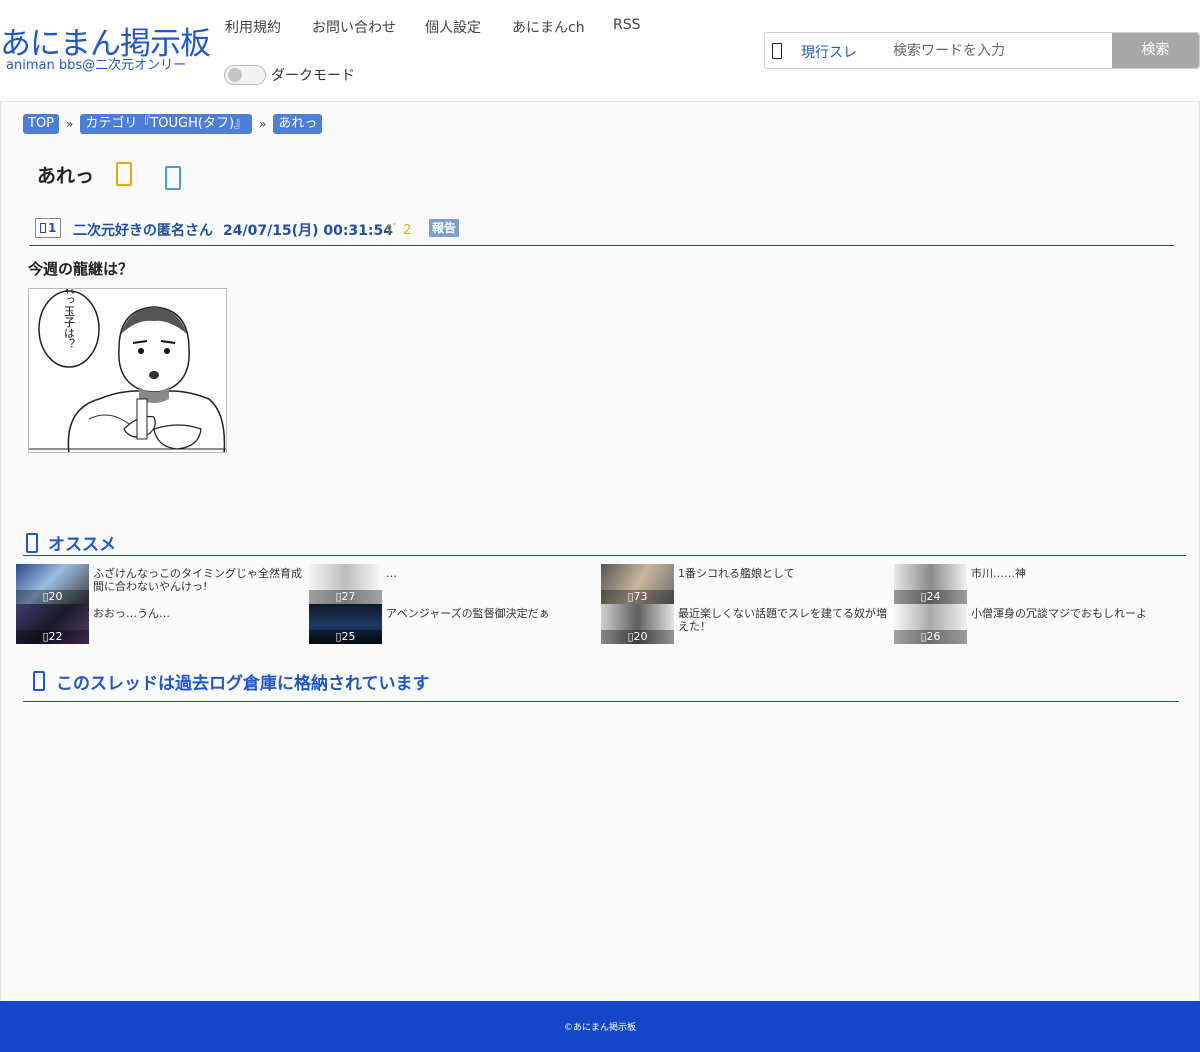 The height and width of the screenshot is (1052, 1200). Describe the element at coordinates (345, 584) in the screenshot. I see `recommend-thumbnail: ▯27` at that location.